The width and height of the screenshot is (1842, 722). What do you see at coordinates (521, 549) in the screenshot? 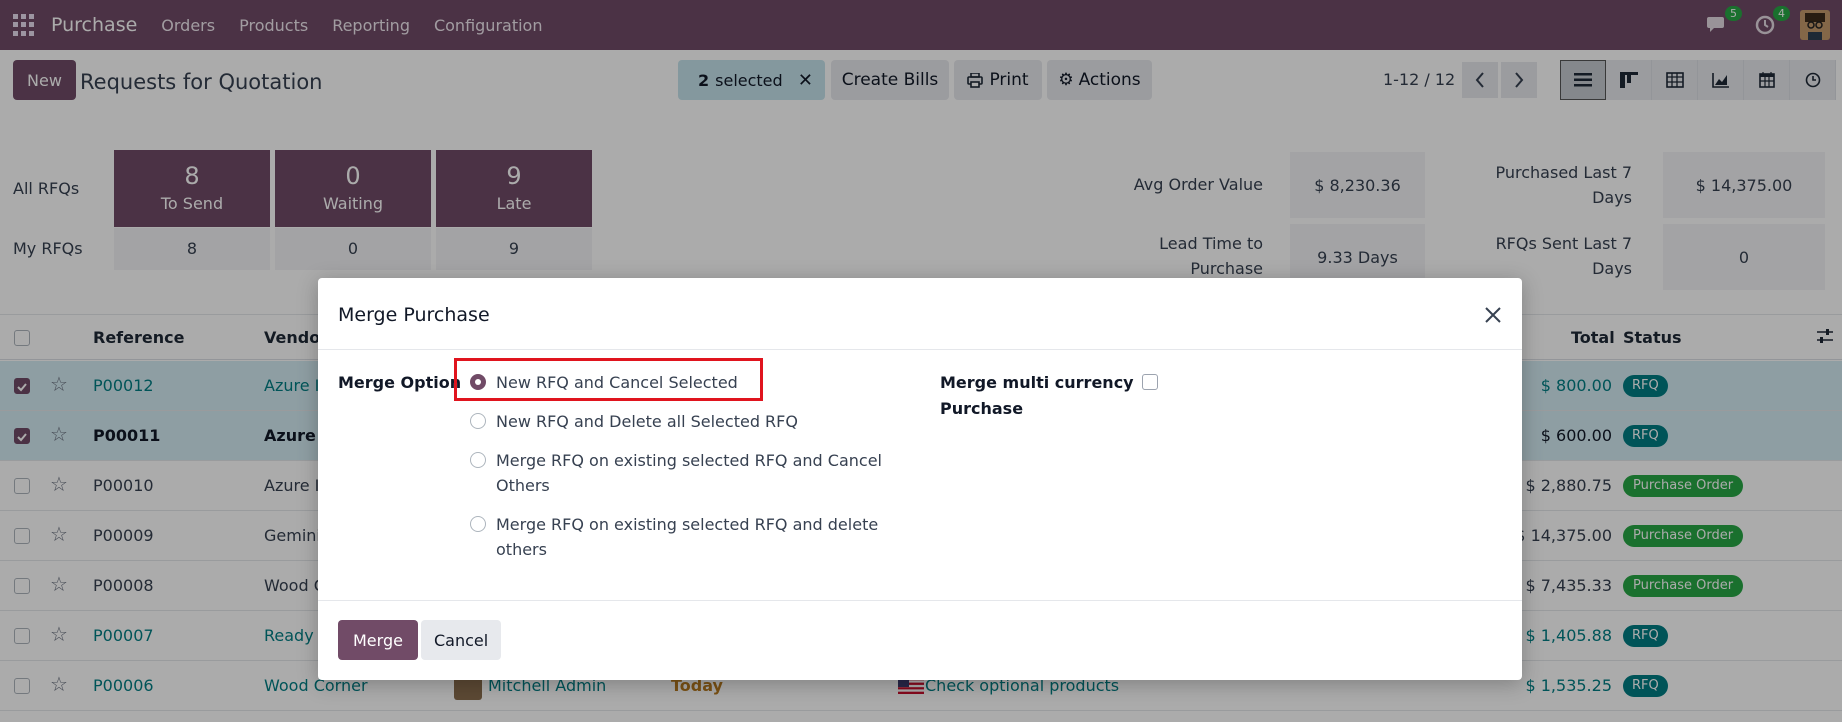
I see `option-label-line2: others` at bounding box center [521, 549].